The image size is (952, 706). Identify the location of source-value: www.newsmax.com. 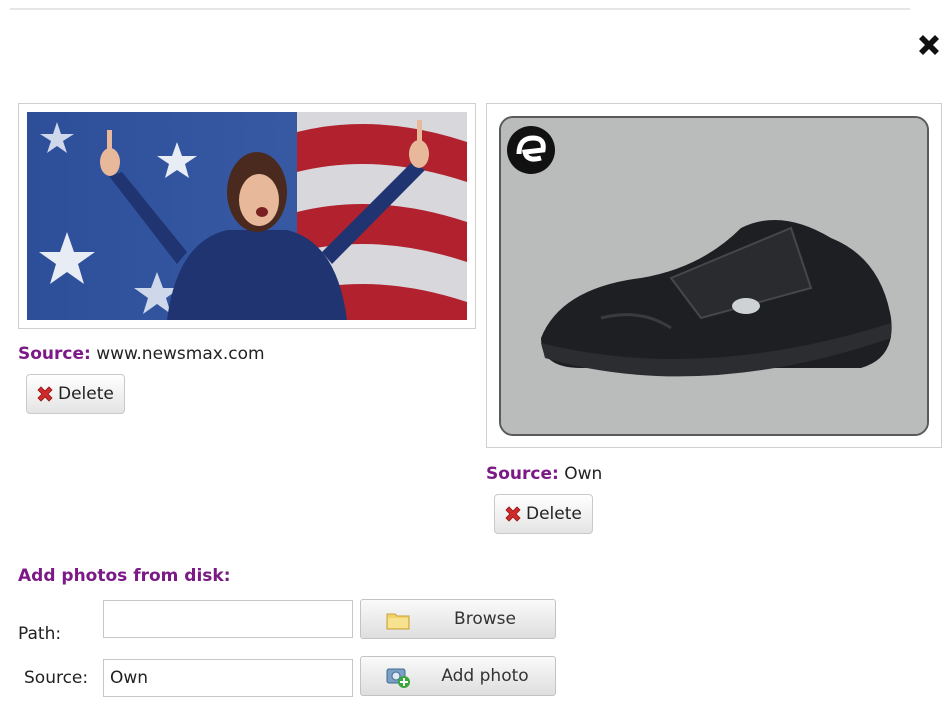
(180, 354).